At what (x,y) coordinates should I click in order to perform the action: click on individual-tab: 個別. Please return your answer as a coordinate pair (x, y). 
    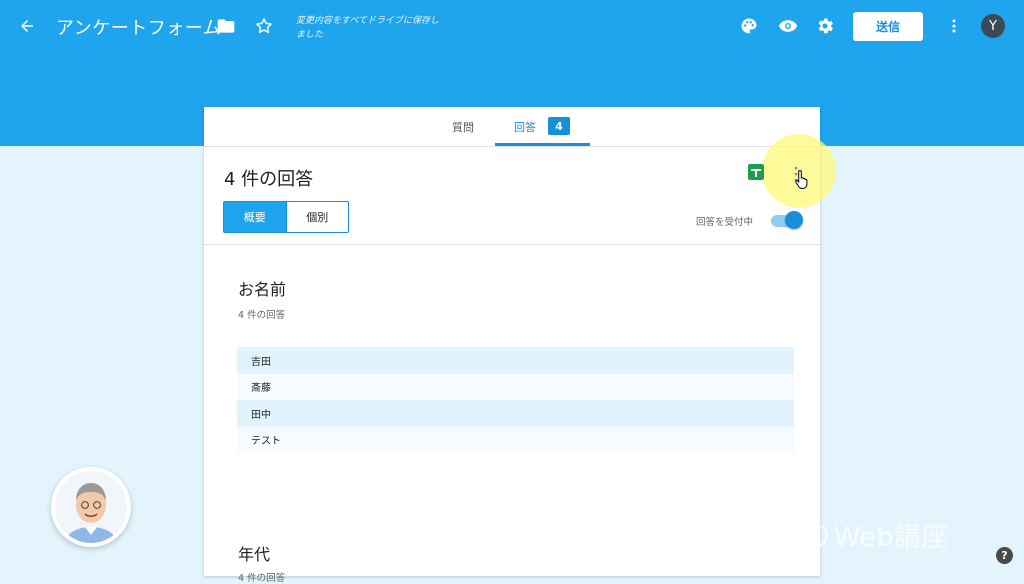
    Looking at the image, I should click on (316, 217).